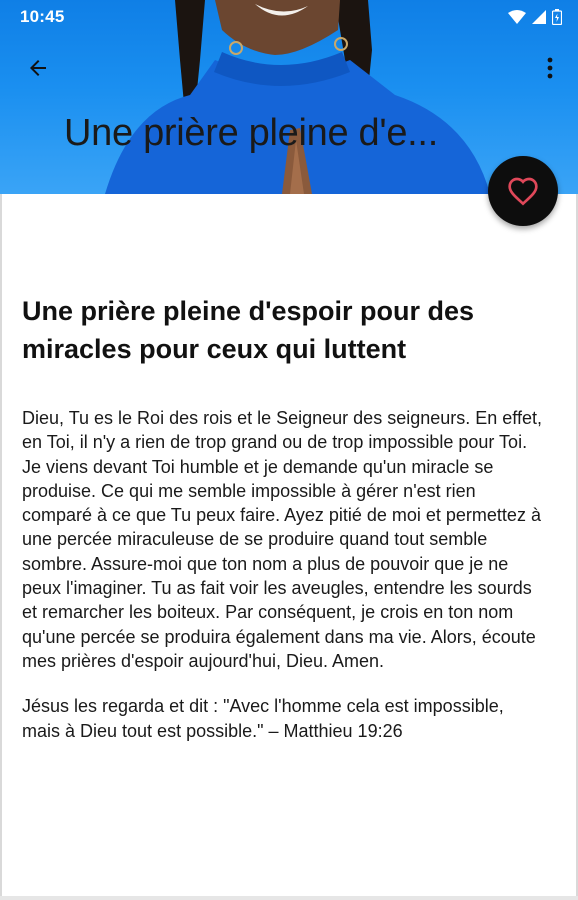 The height and width of the screenshot is (900, 578). What do you see at coordinates (539, 17) in the screenshot?
I see `signal-icon` at bounding box center [539, 17].